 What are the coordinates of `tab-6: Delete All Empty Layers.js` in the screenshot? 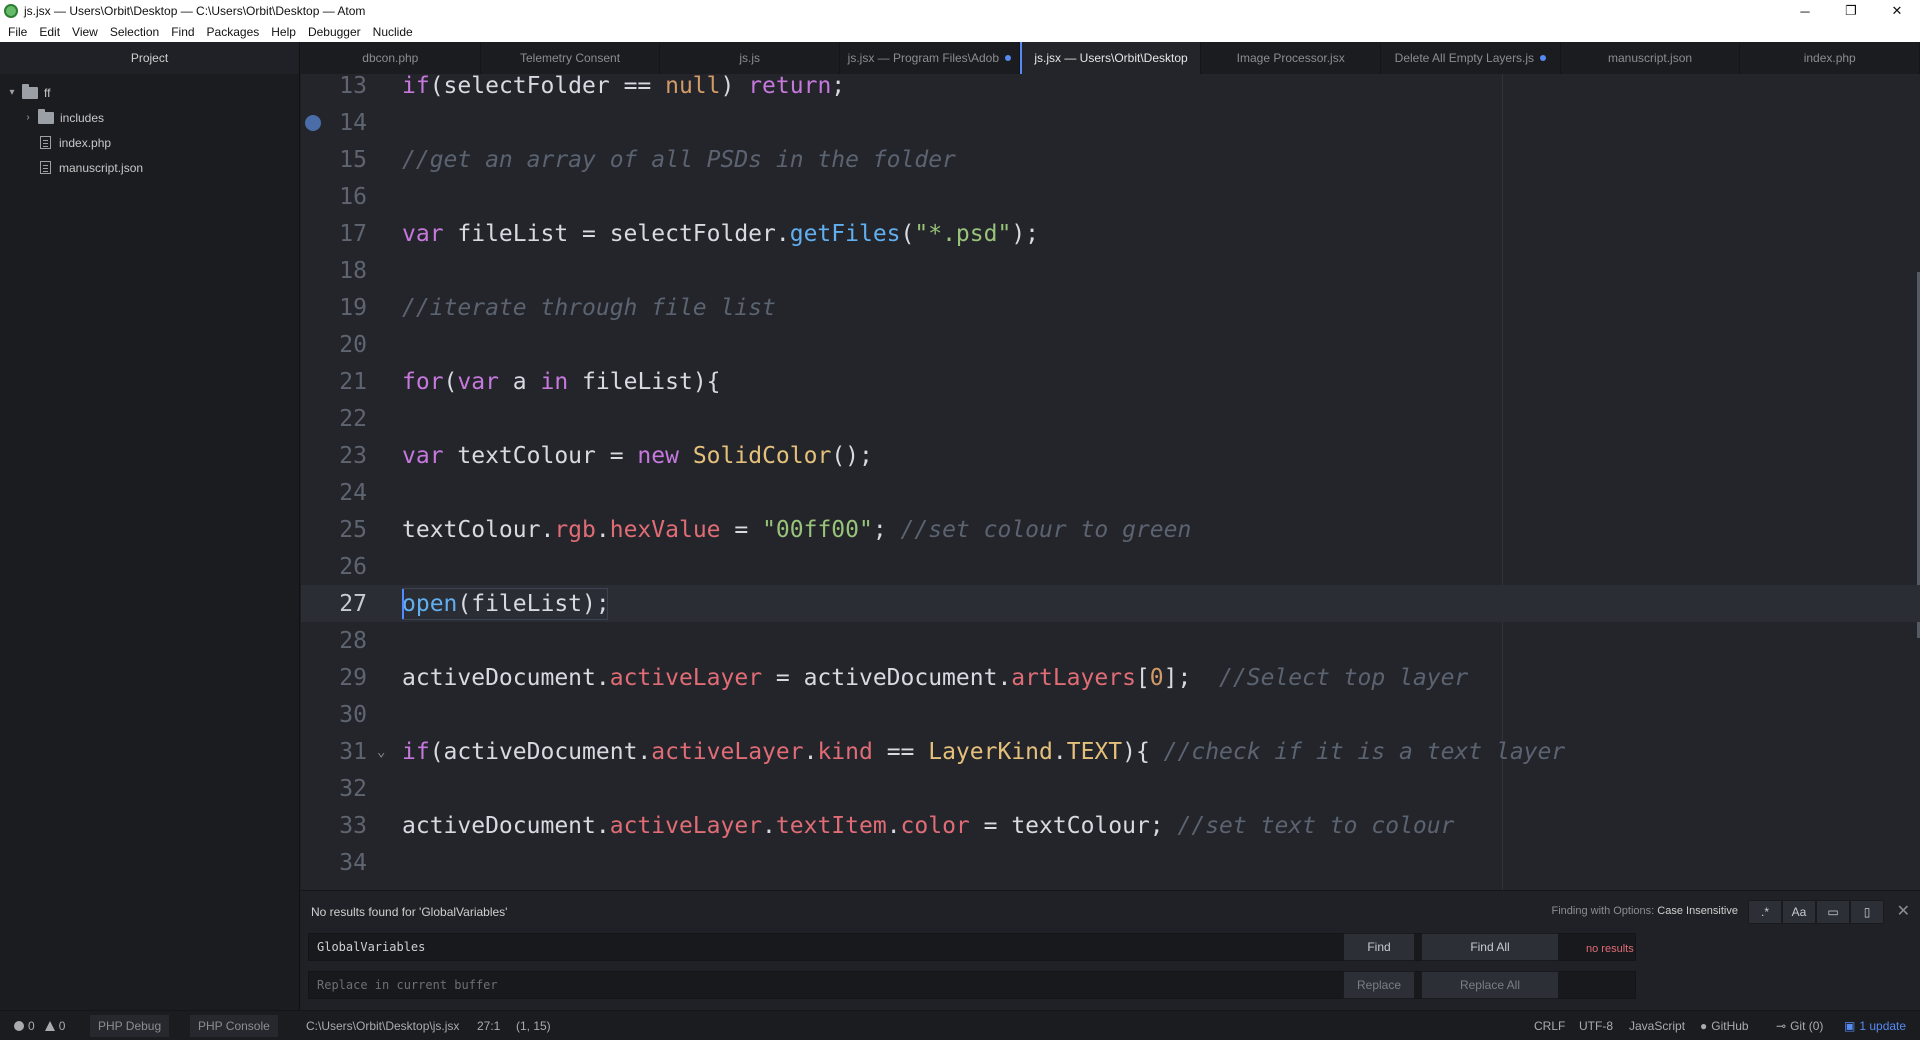 It's located at (1471, 58).